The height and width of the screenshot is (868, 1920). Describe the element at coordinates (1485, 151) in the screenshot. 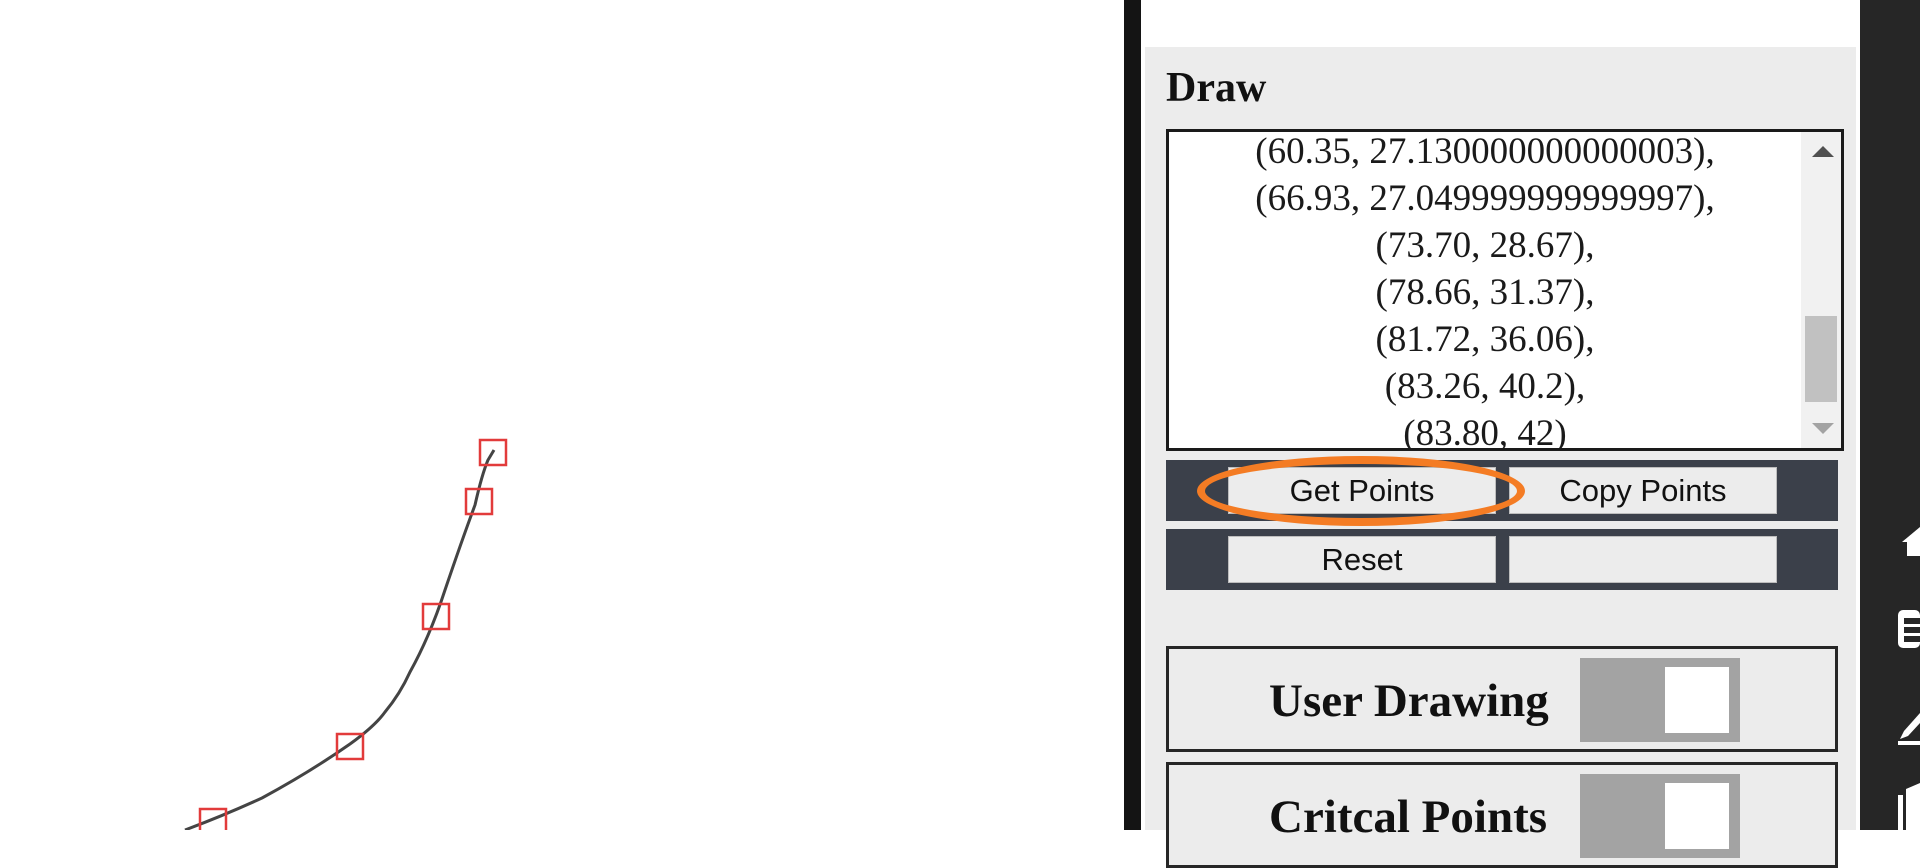

I see `point-line: (60.35, 27.130000000000003),` at that location.